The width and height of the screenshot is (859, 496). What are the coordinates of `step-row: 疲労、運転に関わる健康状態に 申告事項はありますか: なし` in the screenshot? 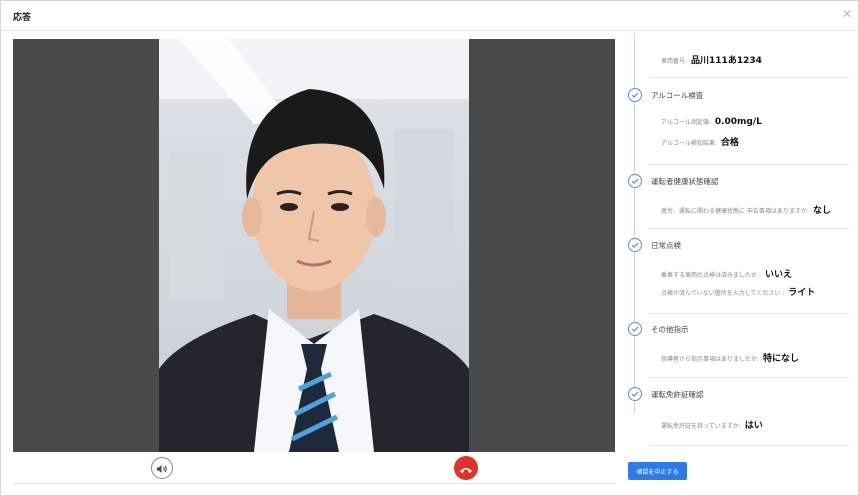 It's located at (746, 209).